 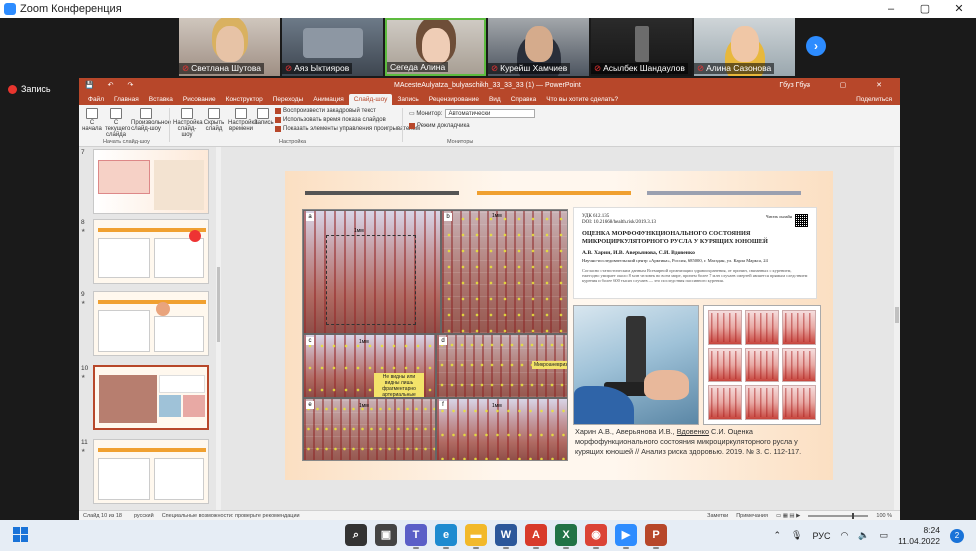 What do you see at coordinates (566, 536) in the screenshot?
I see `excel-icon: X` at bounding box center [566, 536].